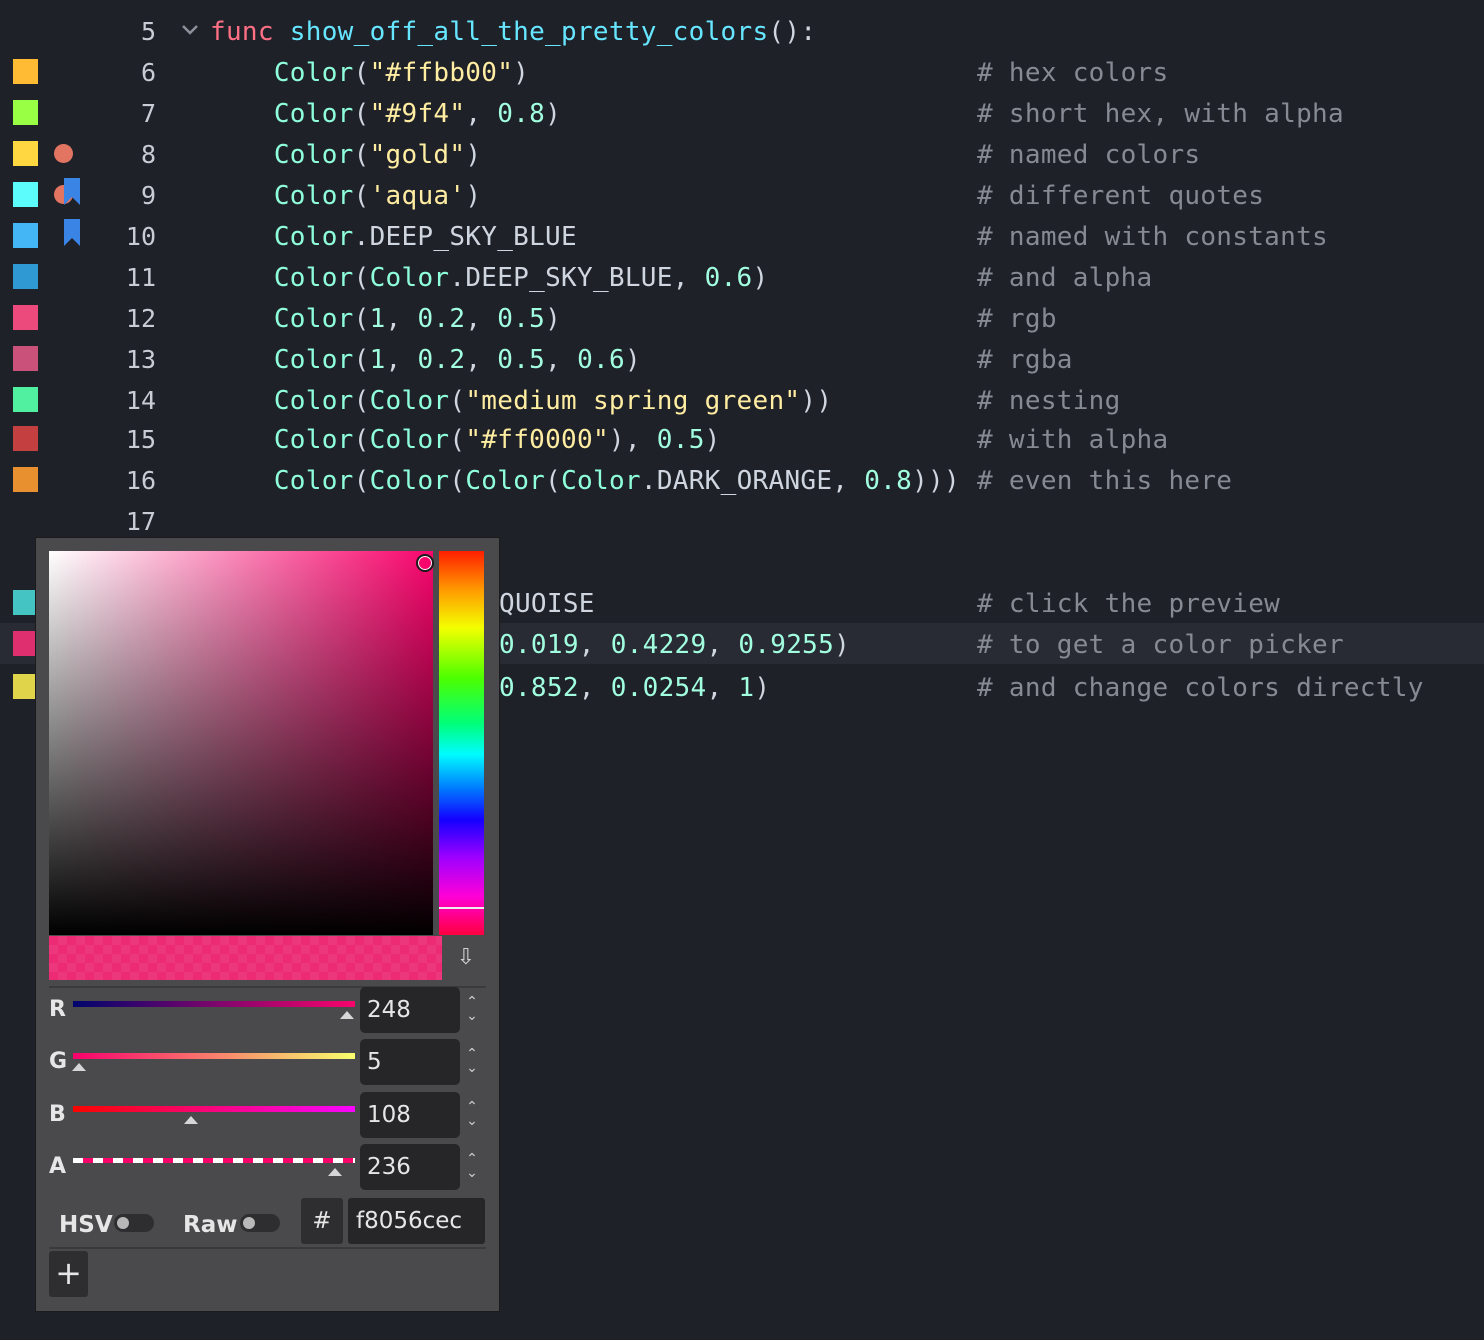  Describe the element at coordinates (425, 563) in the screenshot. I see `sv-cursor` at that location.